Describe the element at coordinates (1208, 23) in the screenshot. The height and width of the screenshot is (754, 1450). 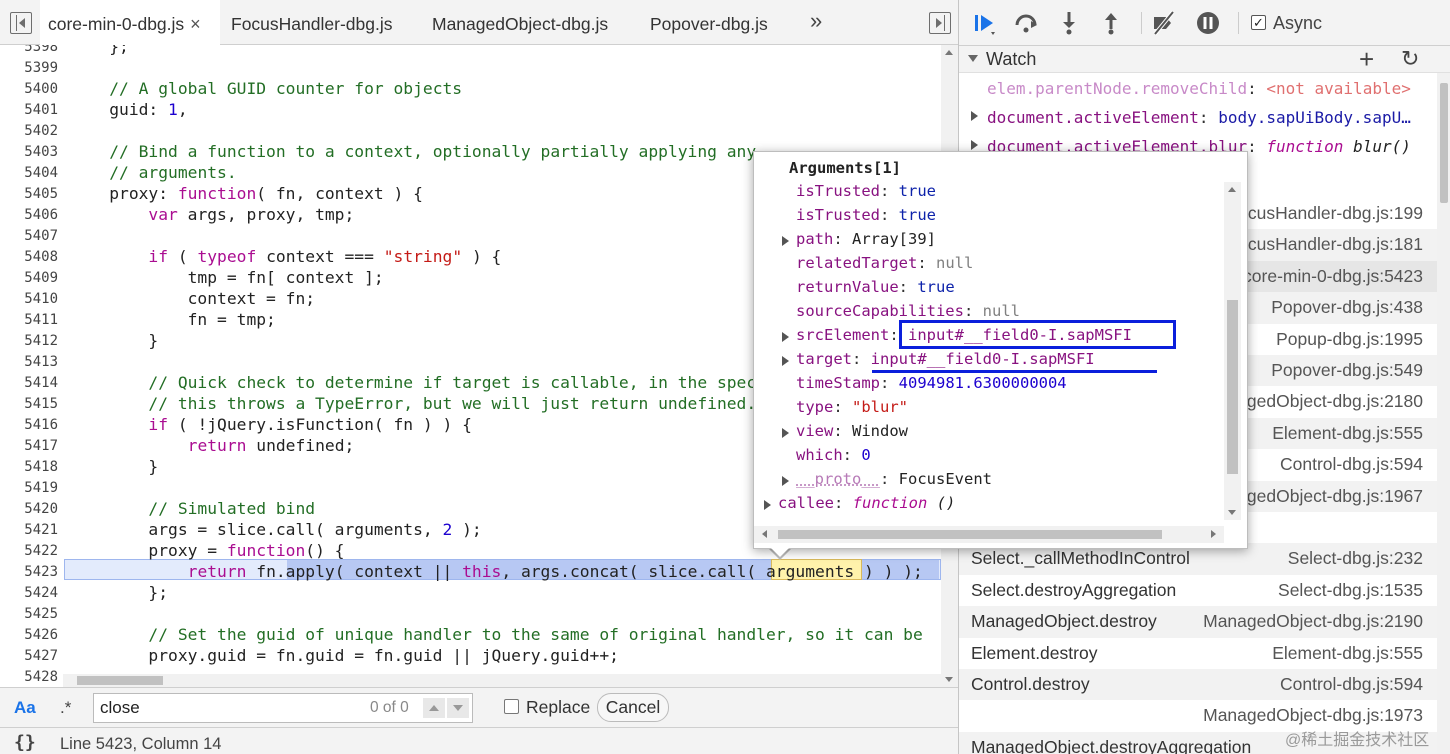
I see `pause-on-exceptions-icon` at that location.